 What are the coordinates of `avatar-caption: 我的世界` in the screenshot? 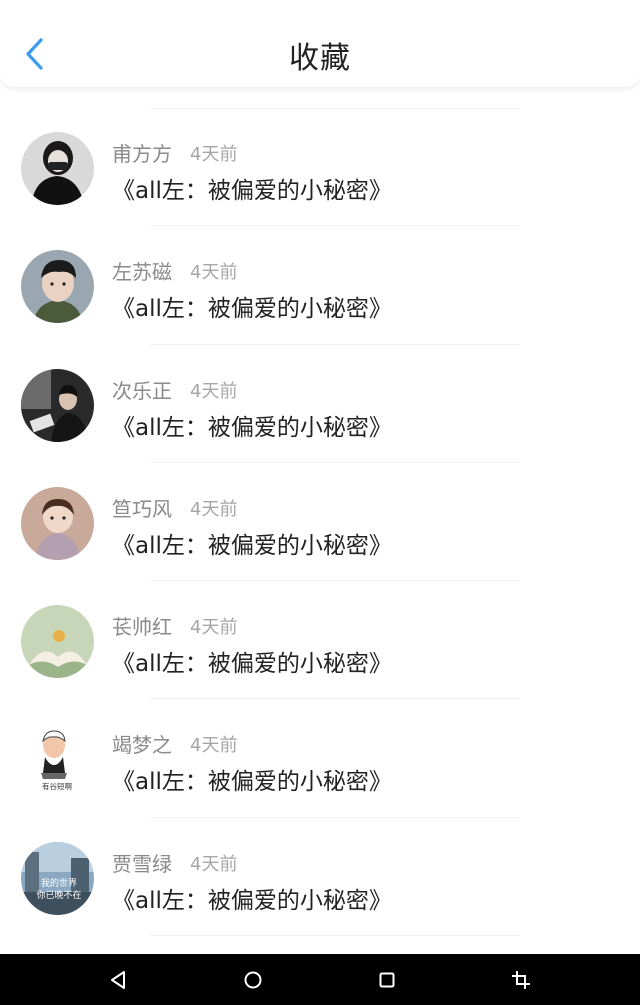 It's located at (59, 883).